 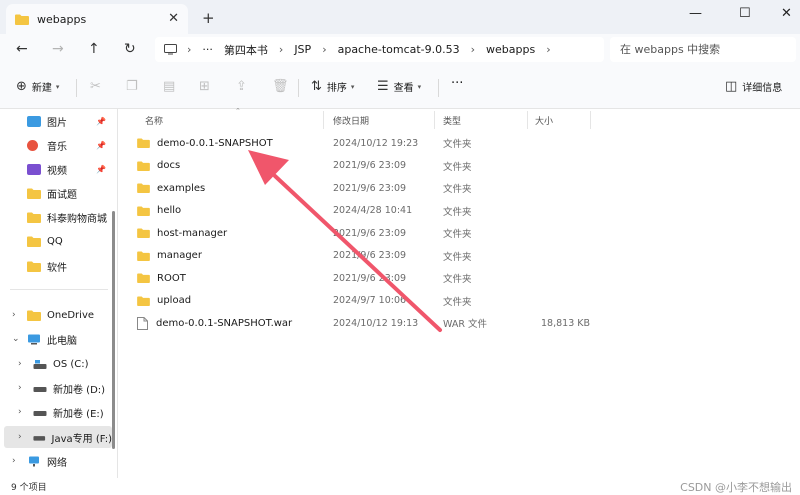 What do you see at coordinates (302, 49) in the screenshot?
I see `breadcrumb-item: JSP` at bounding box center [302, 49].